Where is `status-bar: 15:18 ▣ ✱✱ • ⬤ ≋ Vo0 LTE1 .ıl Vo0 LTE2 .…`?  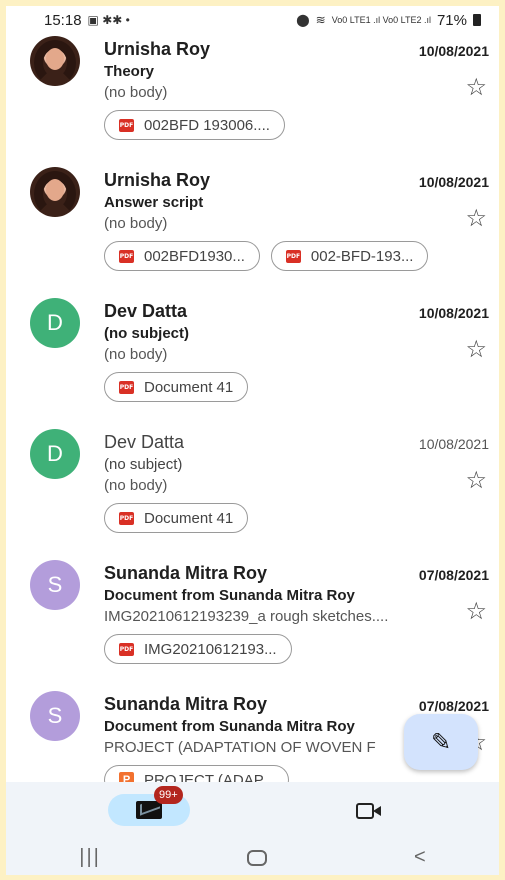 status-bar: 15:18 ▣ ✱✱ • ⬤ ≋ Vo0 LTE1 .ıl Vo0 LTE2 .… is located at coordinates (252, 20).